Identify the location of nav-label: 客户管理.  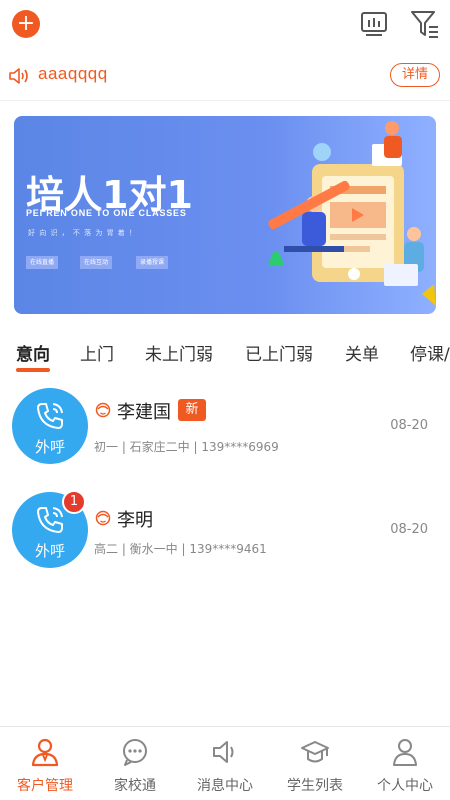
(45, 786).